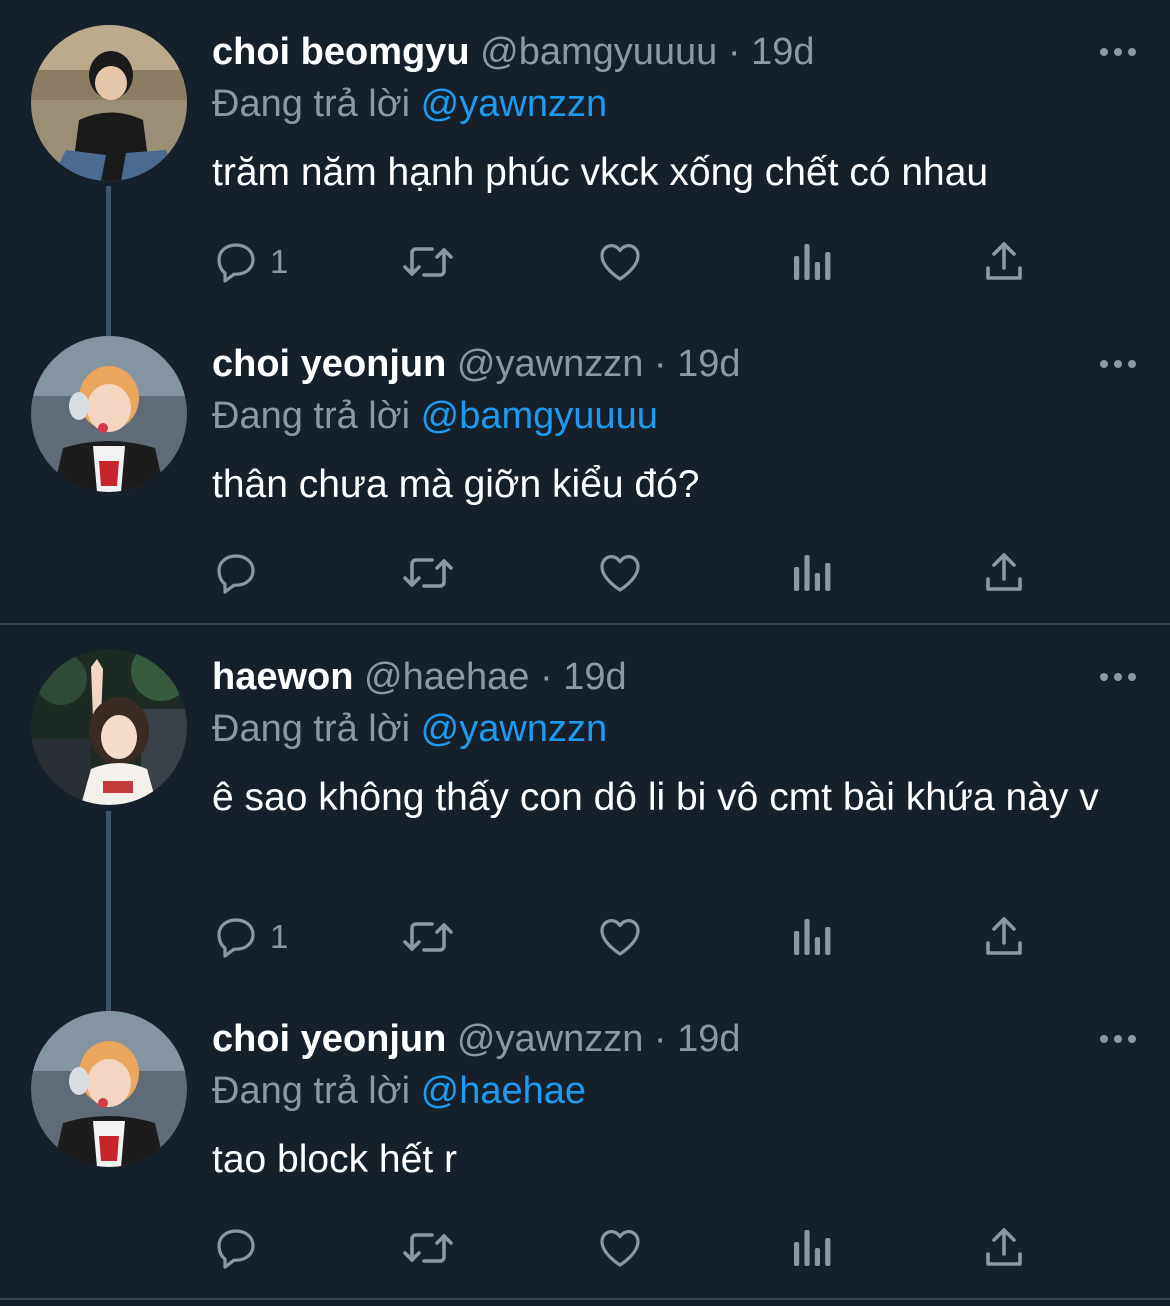  I want to click on username: @bamgyuuuu, so click(598, 52).